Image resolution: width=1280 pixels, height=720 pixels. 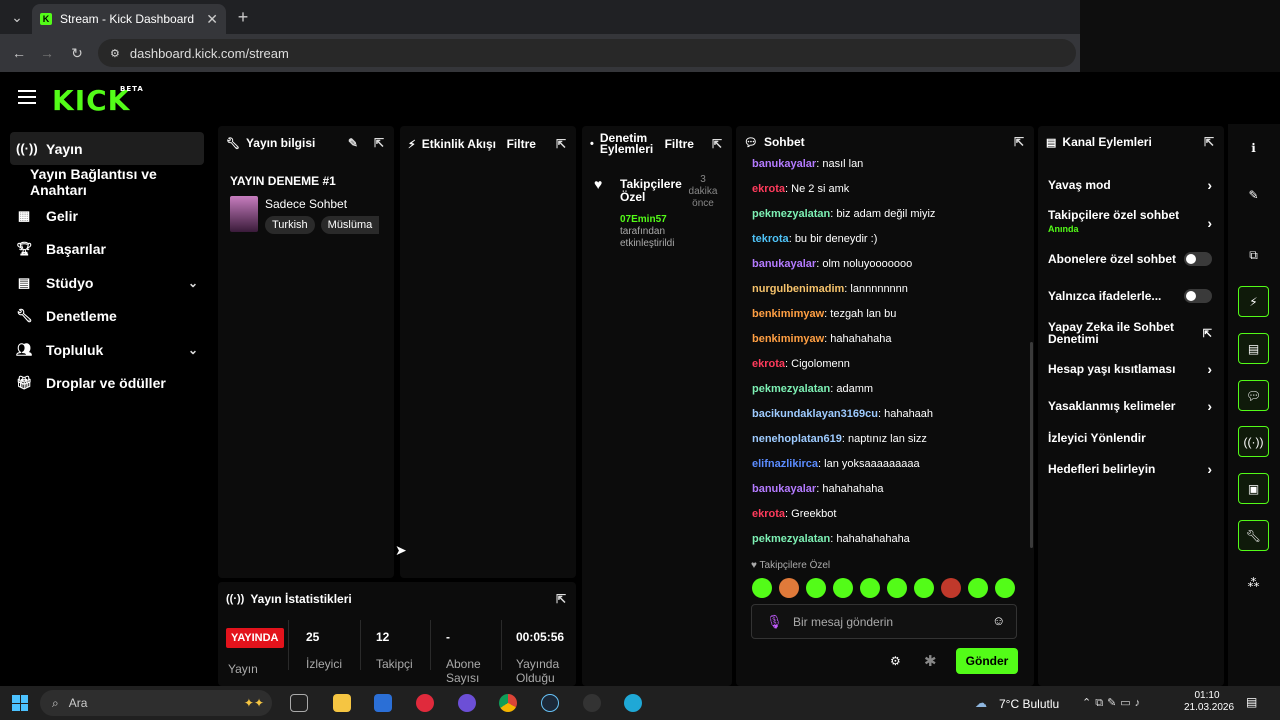 I want to click on wrench-icon: 🔧︎, so click(x=1253, y=535).